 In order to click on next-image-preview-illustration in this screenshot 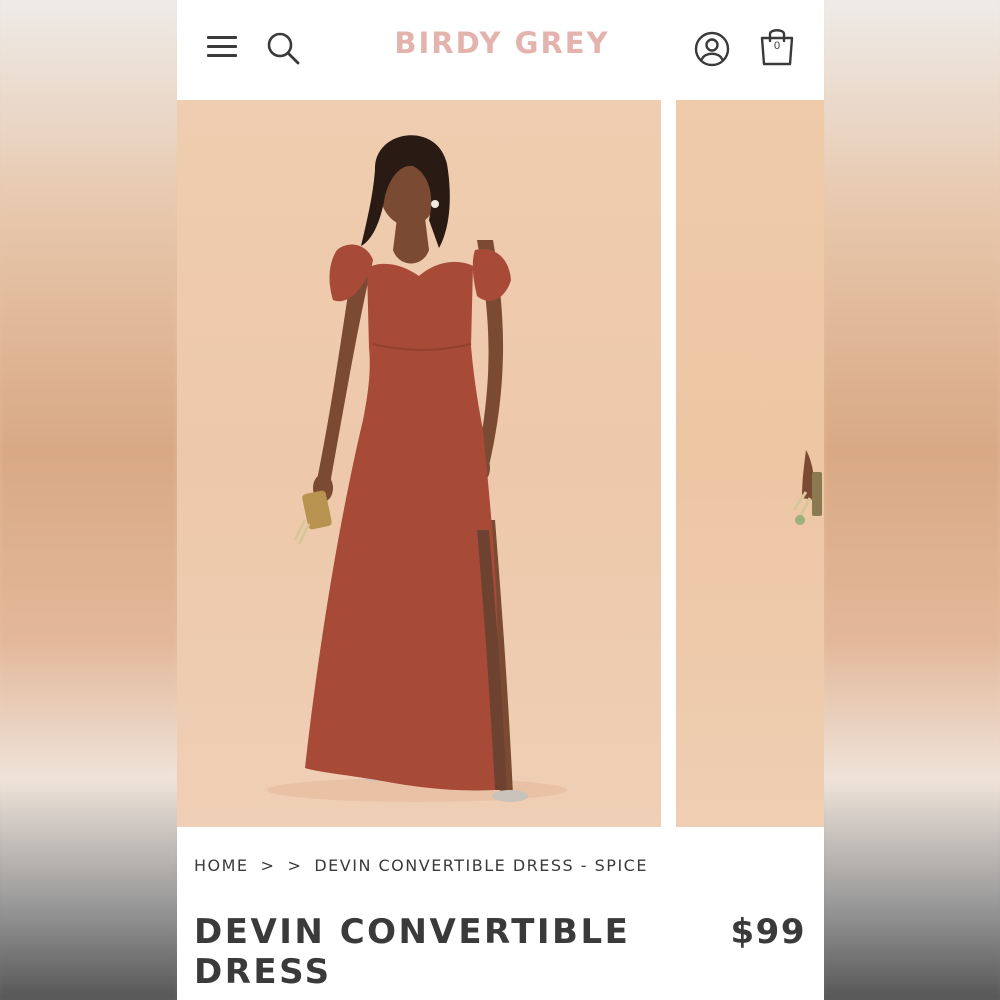, I will do `click(807, 487)`.